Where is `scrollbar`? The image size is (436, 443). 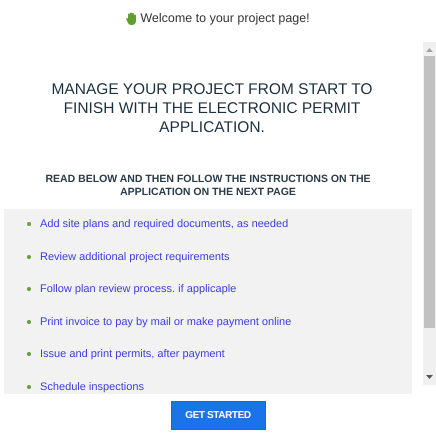
scrollbar is located at coordinates (429, 213).